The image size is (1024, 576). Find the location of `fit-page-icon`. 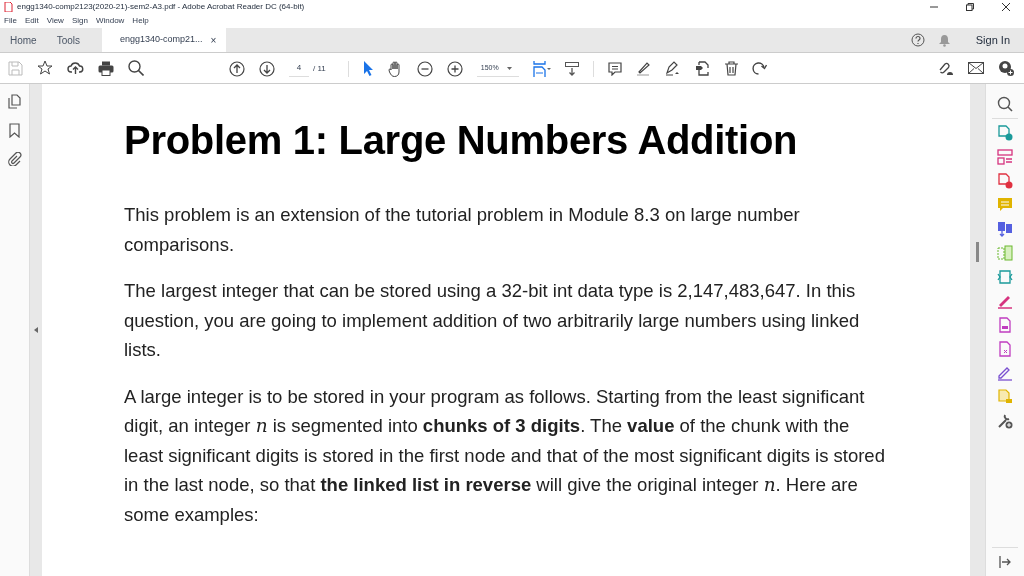

fit-page-icon is located at coordinates (541, 68).